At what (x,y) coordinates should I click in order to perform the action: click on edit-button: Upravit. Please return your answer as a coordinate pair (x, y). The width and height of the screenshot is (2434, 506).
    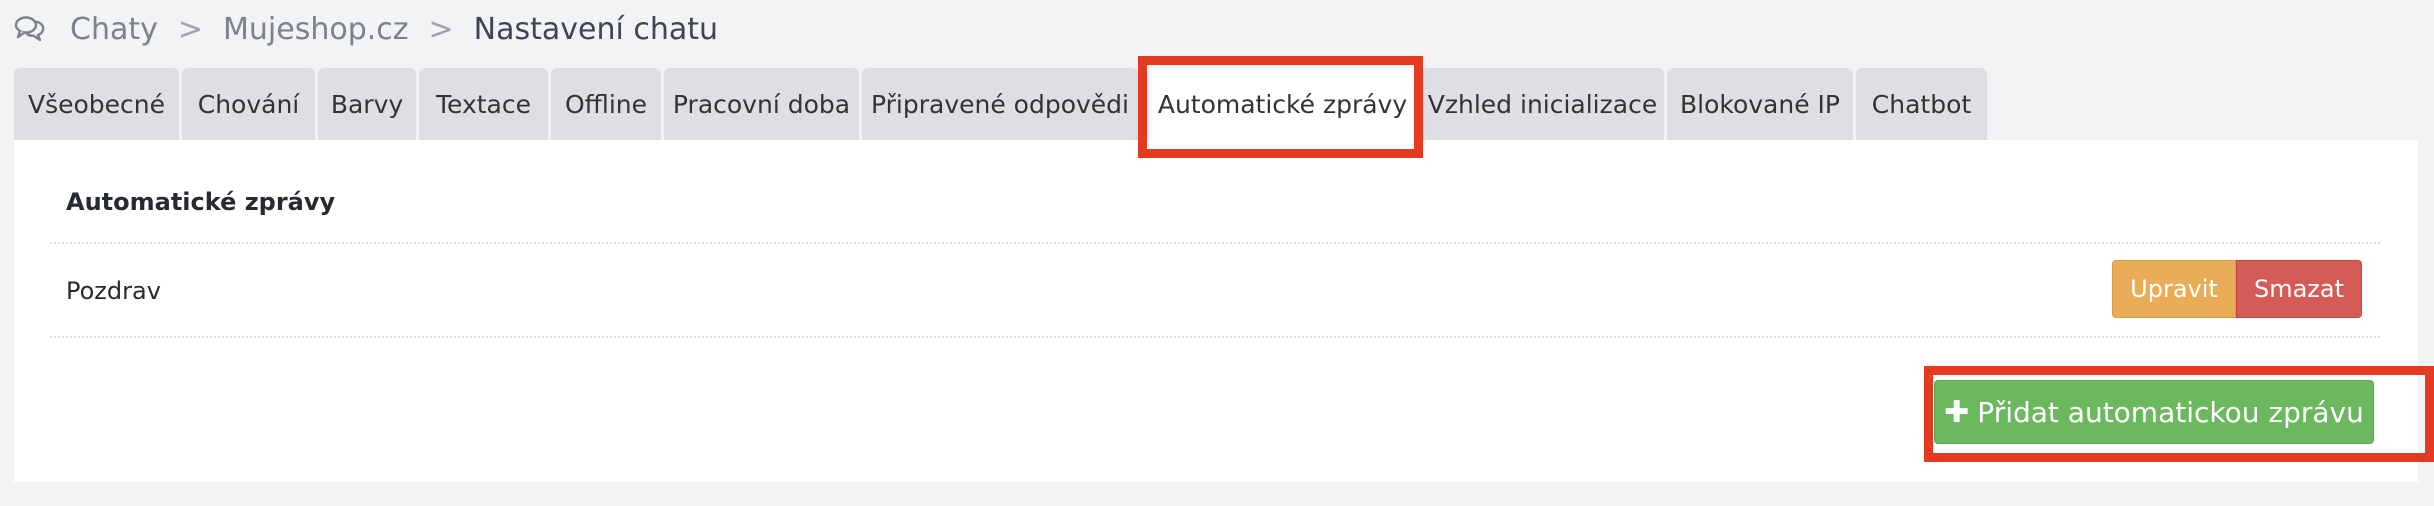
    Looking at the image, I should click on (2174, 289).